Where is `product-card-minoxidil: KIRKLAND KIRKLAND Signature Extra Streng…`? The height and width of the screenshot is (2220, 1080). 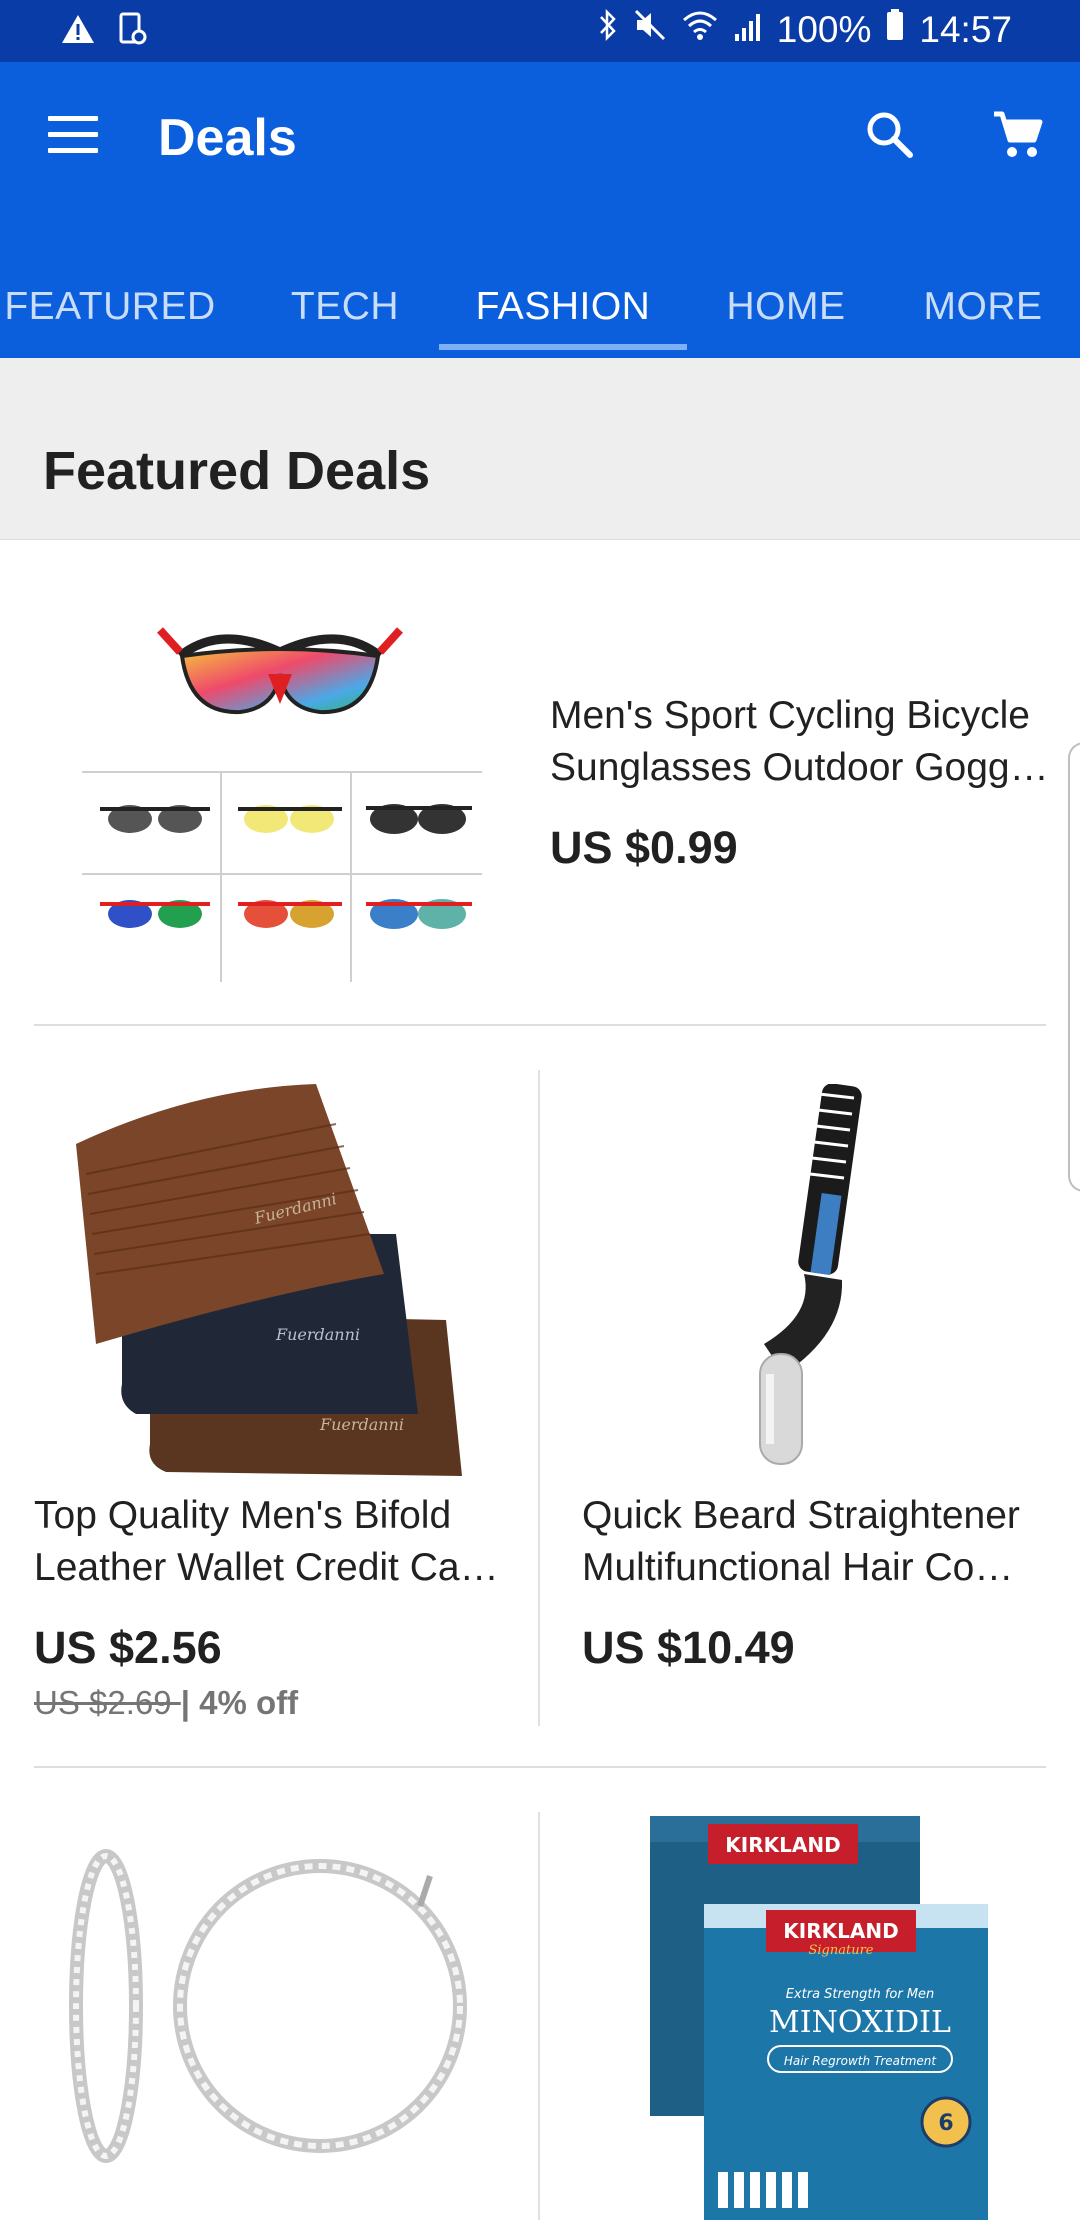 product-card-minoxidil: KIRKLAND KIRKLAND Signature Extra Streng… is located at coordinates (810, 1994).